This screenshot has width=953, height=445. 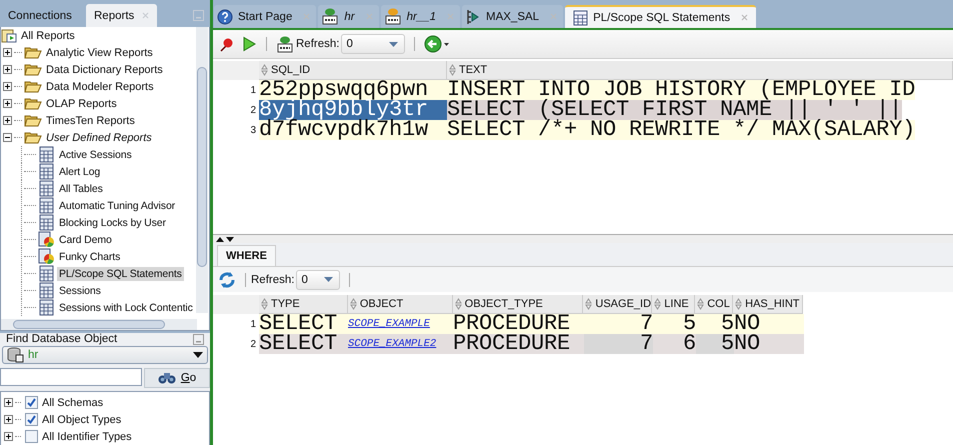 What do you see at coordinates (71, 377) in the screenshot?
I see `search-field` at bounding box center [71, 377].